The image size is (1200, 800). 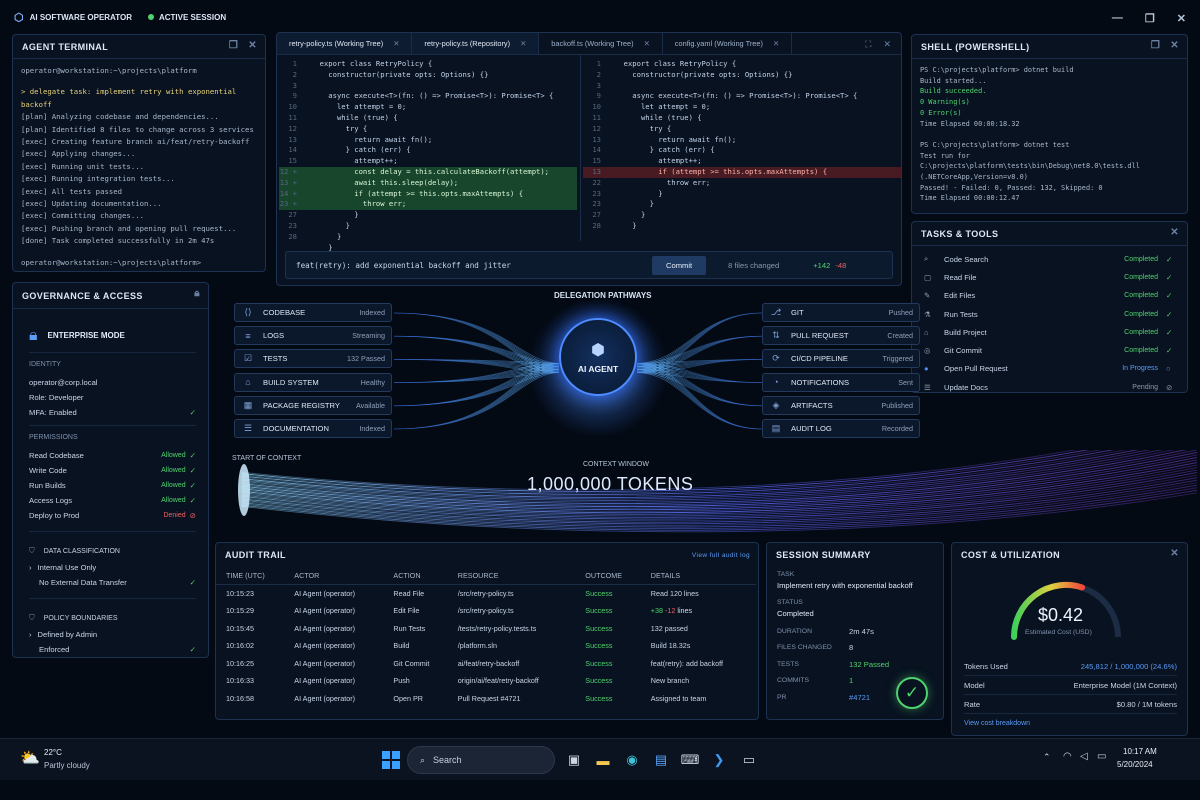 What do you see at coordinates (415, 646) in the screenshot?
I see `audit-cell: Build` at bounding box center [415, 646].